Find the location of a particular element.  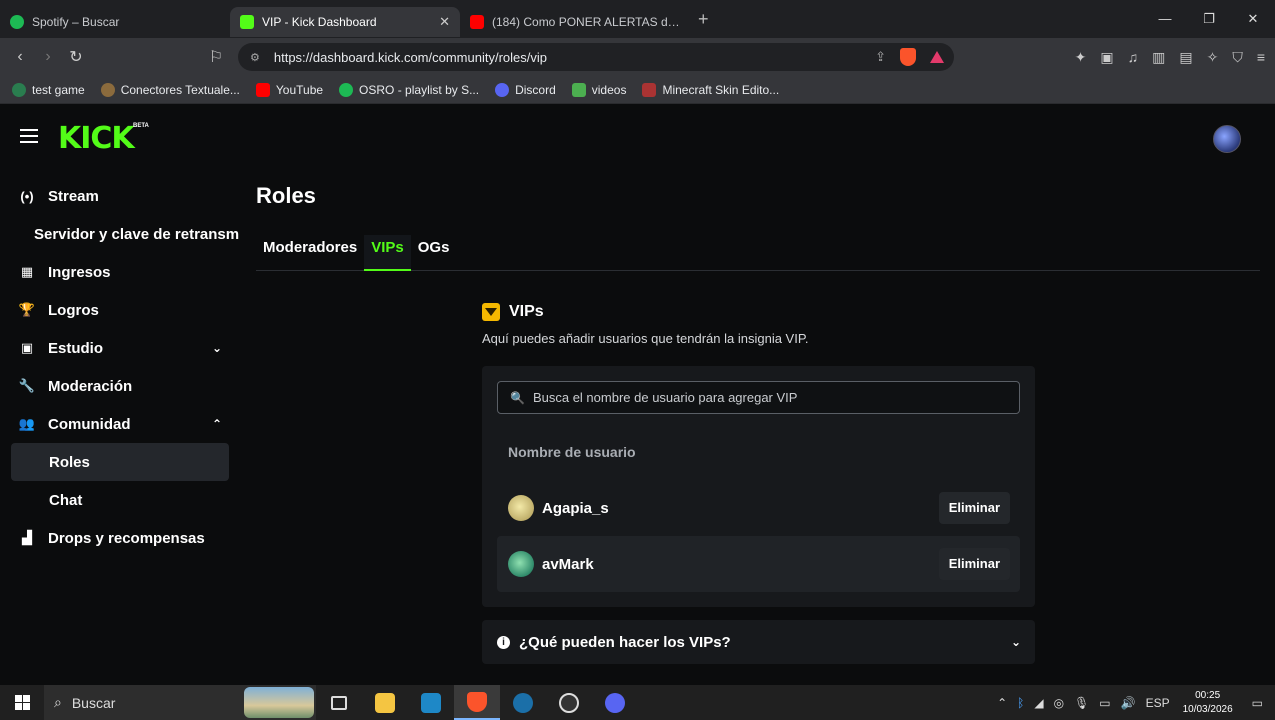

obs-icon is located at coordinates (569, 702).